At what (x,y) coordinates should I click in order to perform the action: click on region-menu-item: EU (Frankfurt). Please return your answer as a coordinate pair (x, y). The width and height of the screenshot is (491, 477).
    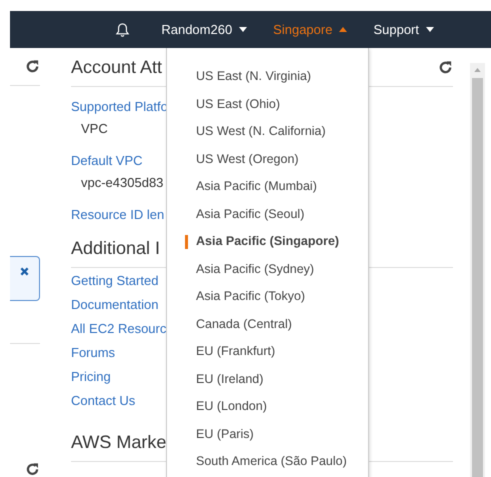
    Looking at the image, I should click on (267, 352).